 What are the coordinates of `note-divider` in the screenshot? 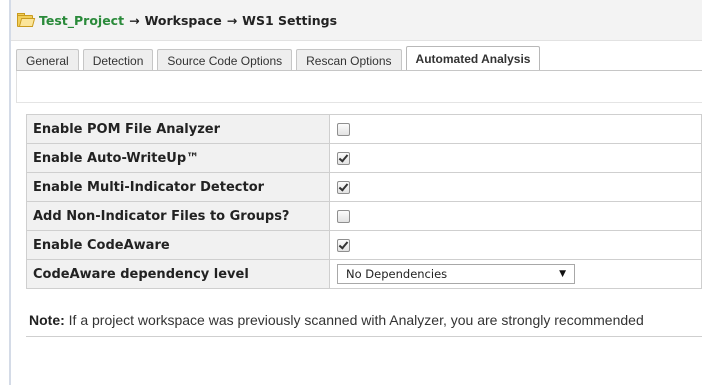 It's located at (364, 336).